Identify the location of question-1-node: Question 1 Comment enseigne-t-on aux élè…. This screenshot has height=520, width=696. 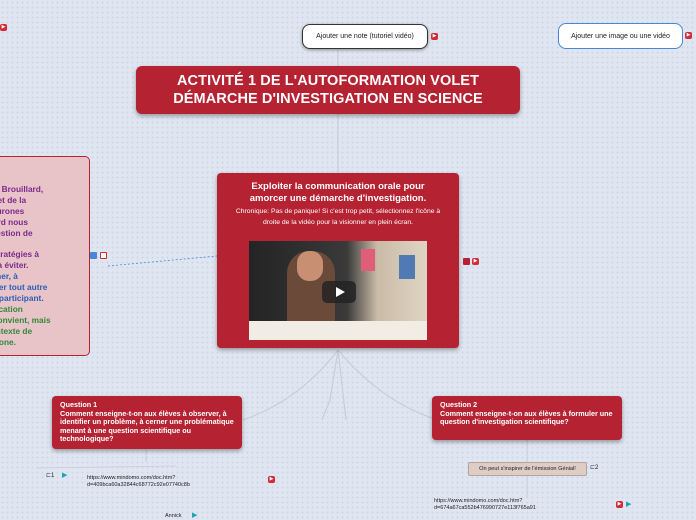
(147, 422).